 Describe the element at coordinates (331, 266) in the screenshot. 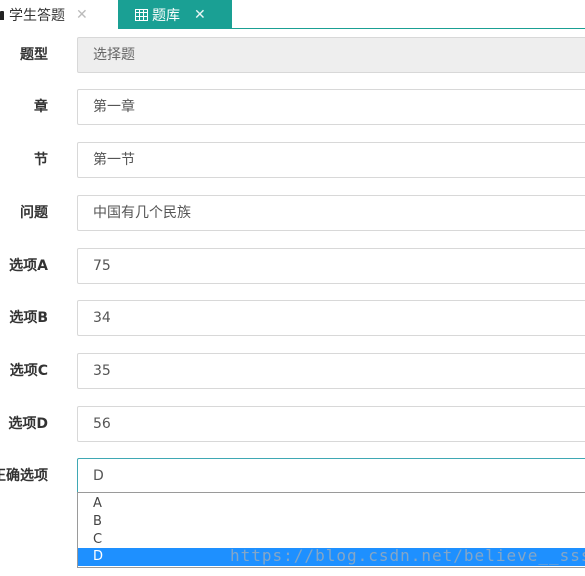

I see `option-a-field: 75` at that location.